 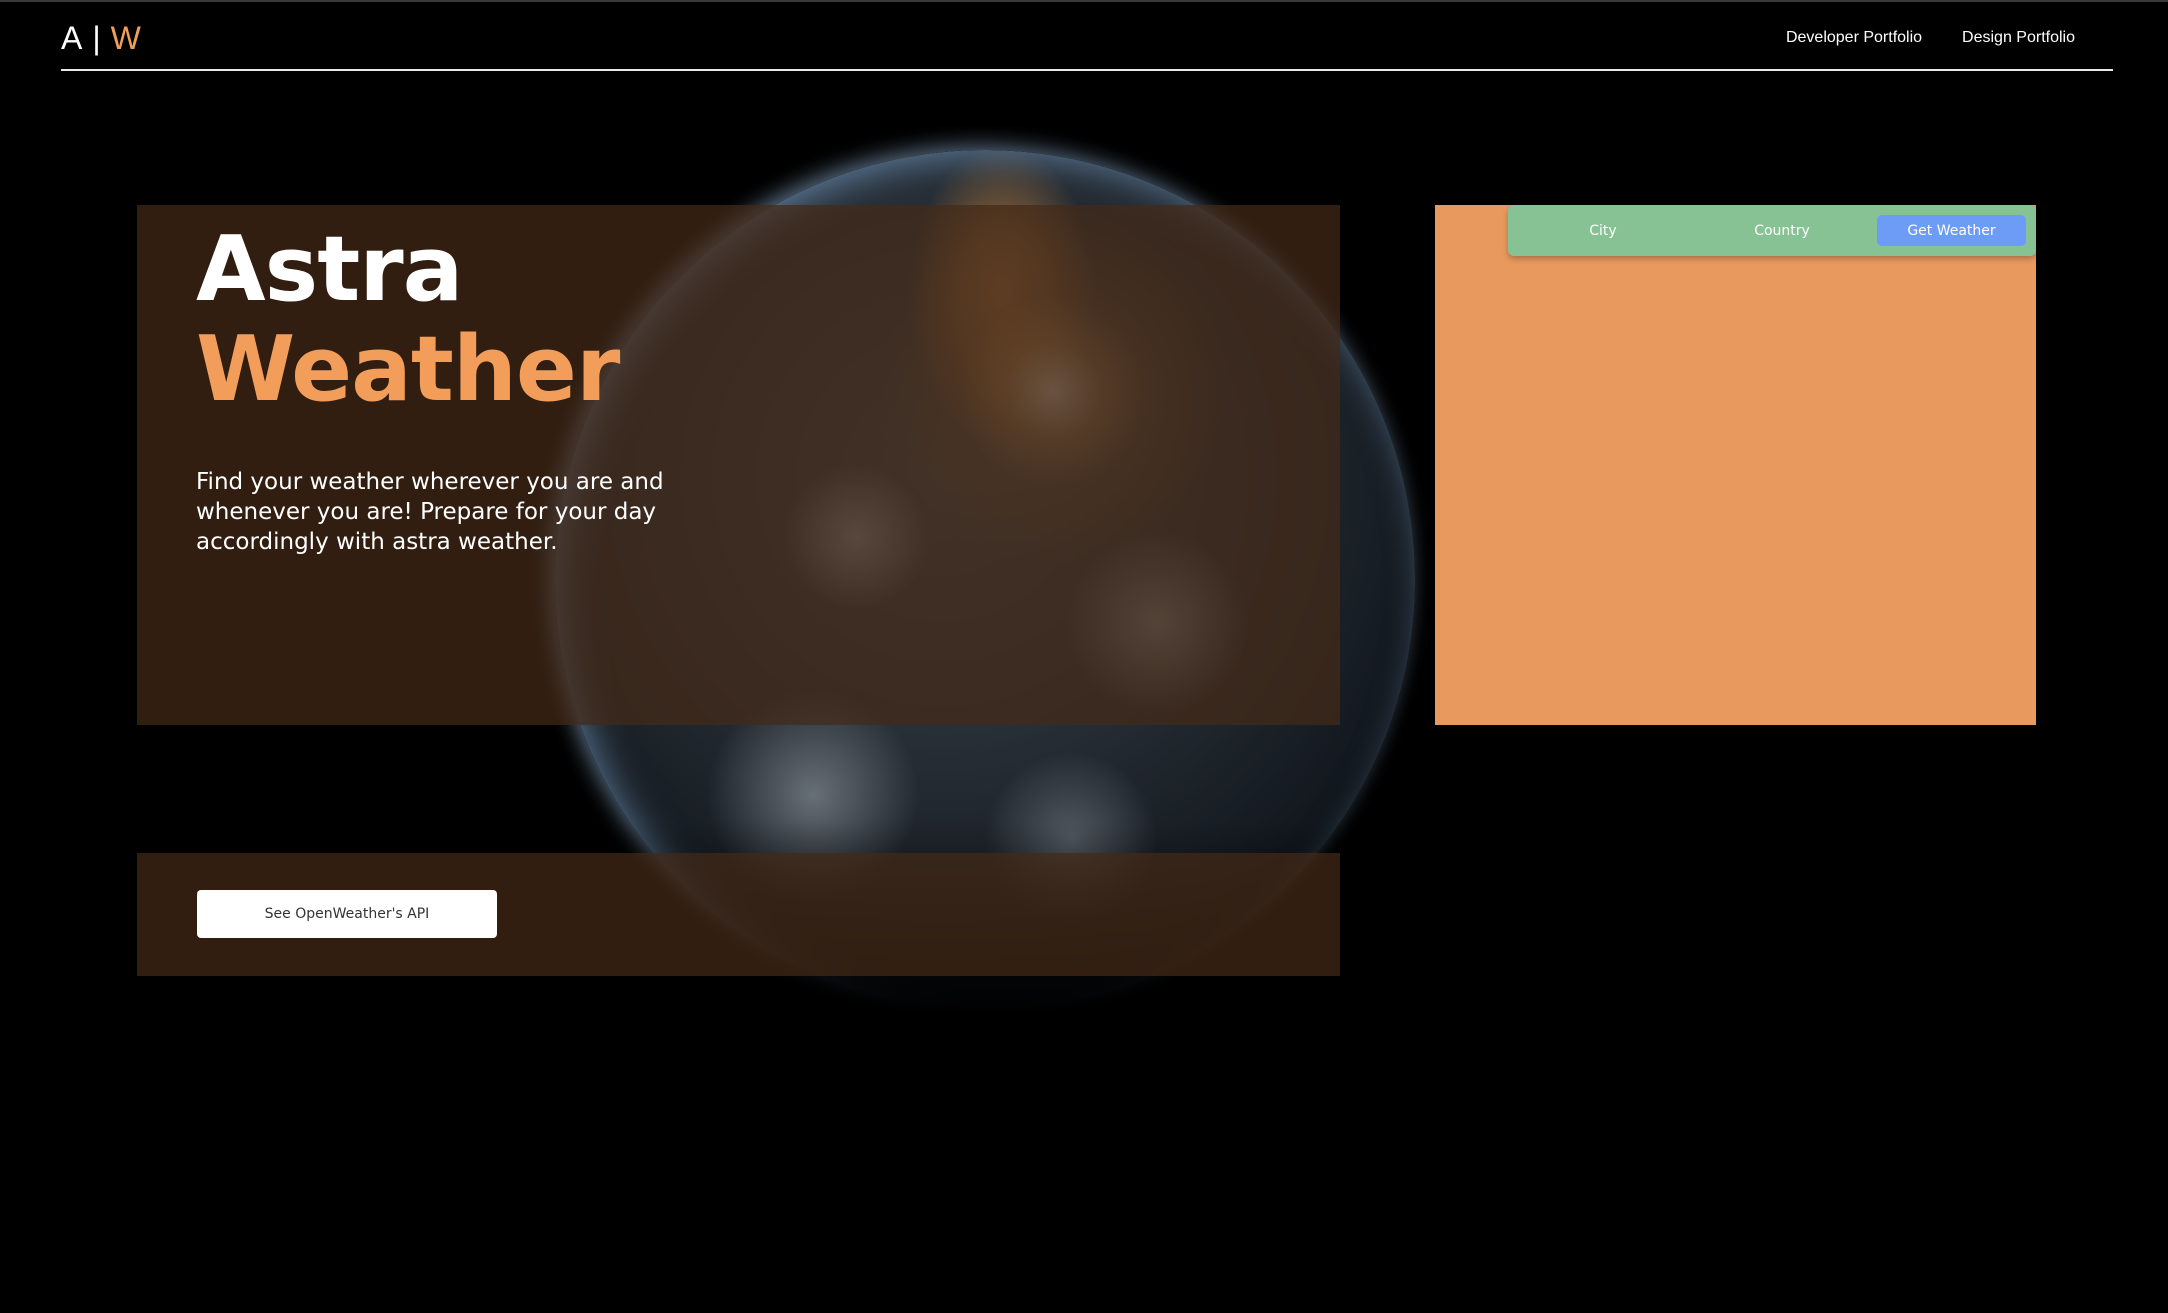 I want to click on logo: A | W, so click(x=102, y=38).